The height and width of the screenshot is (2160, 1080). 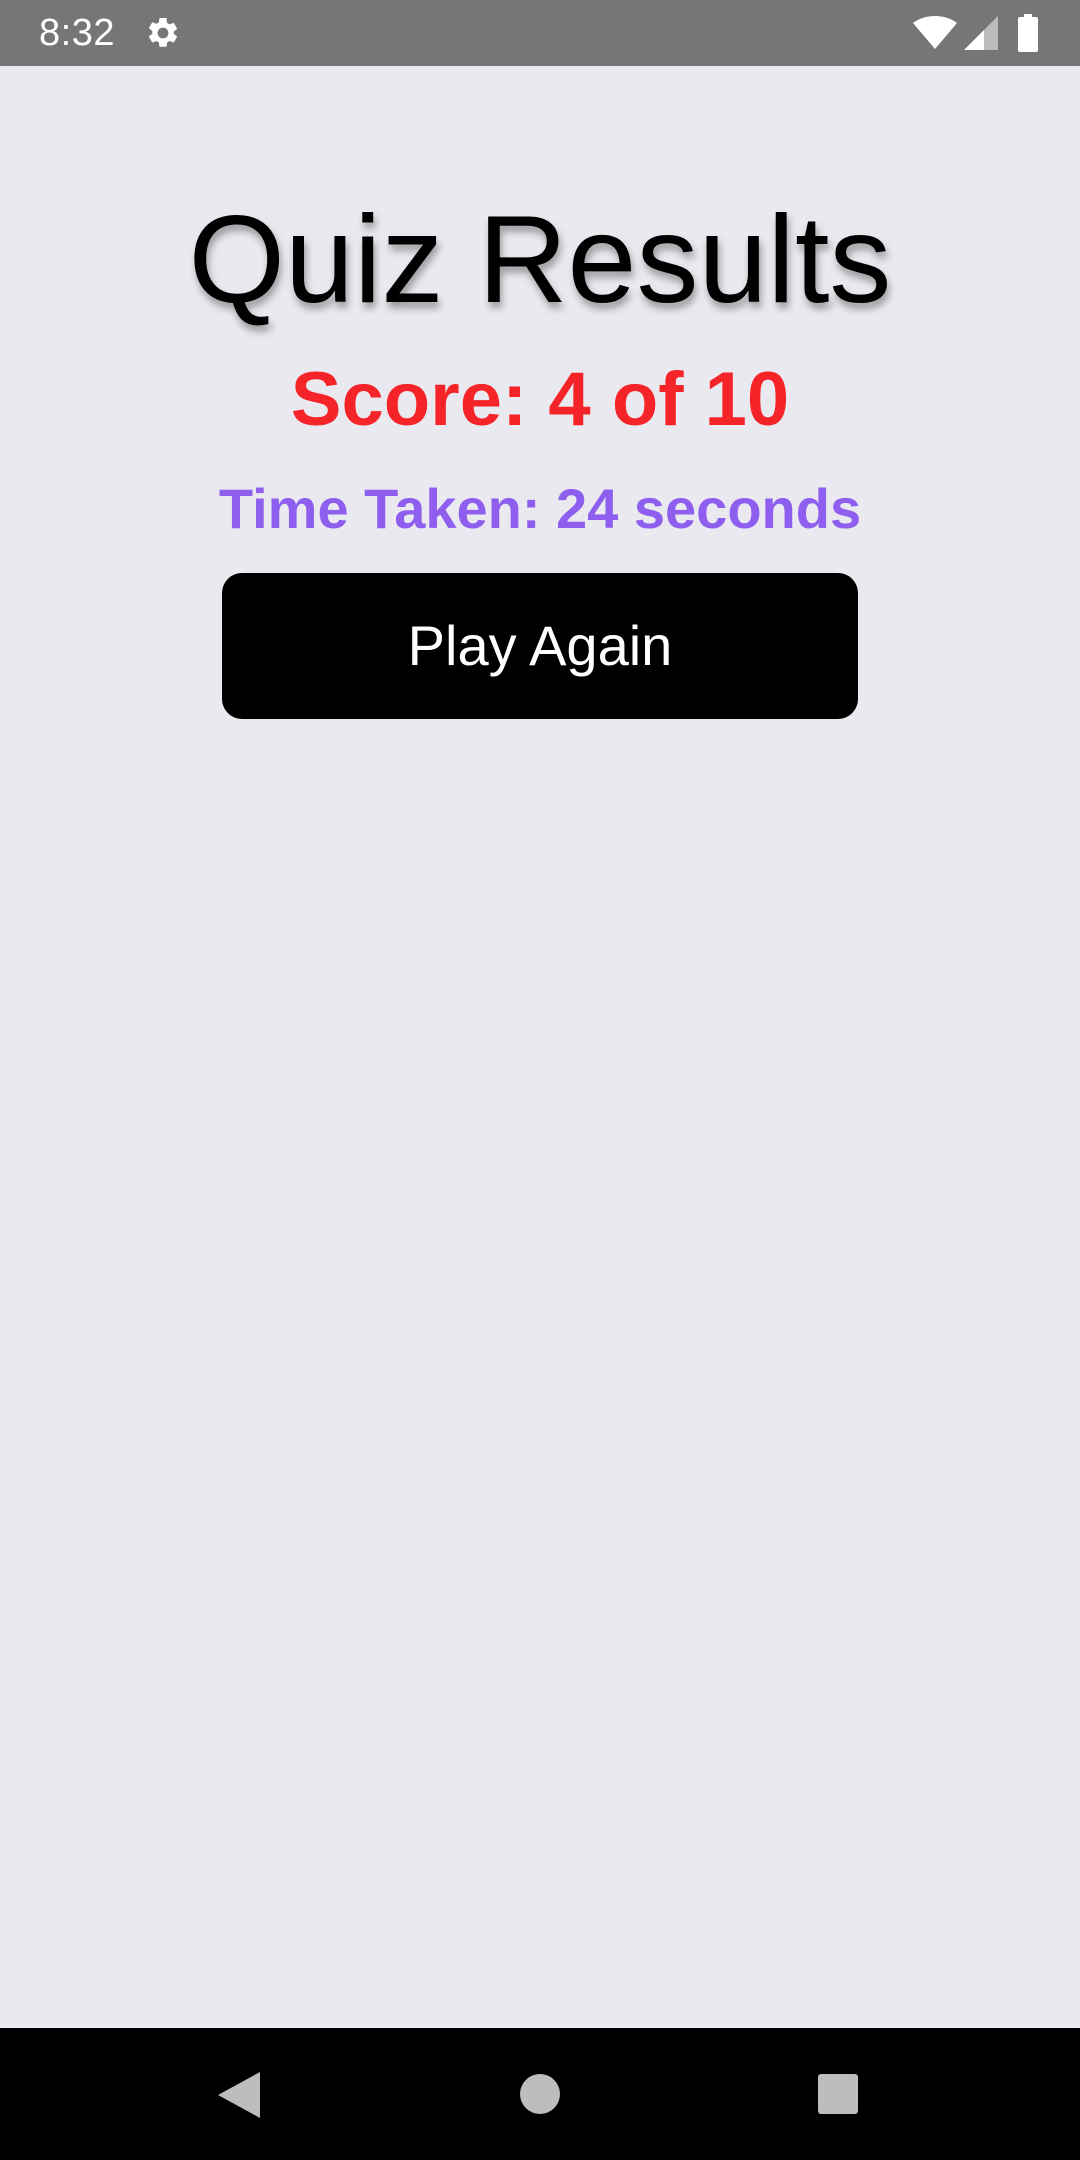 What do you see at coordinates (540, 399) in the screenshot?
I see `score-text: Score: 4 of 10` at bounding box center [540, 399].